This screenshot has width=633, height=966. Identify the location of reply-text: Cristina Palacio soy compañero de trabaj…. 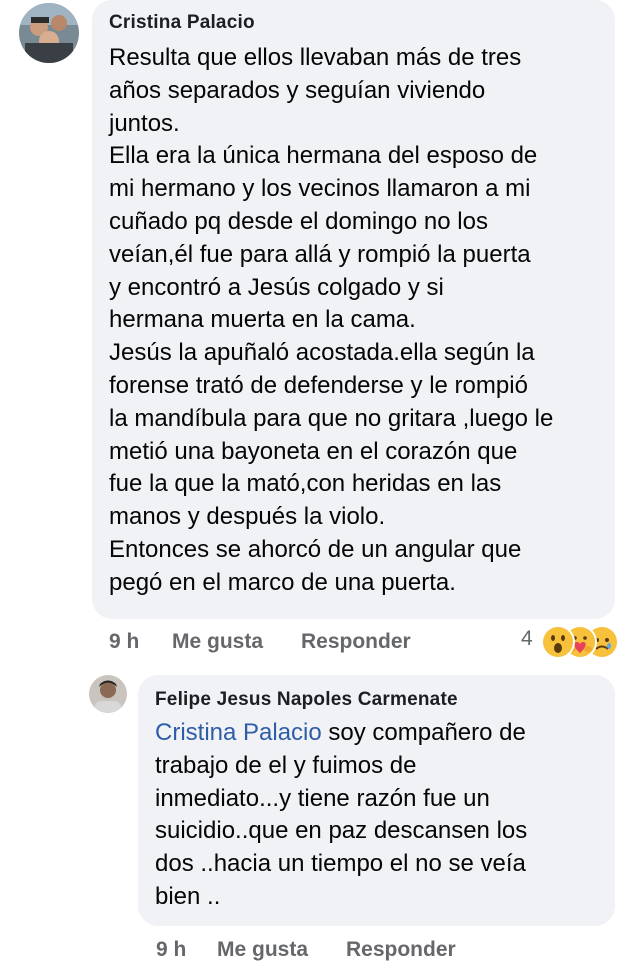
(341, 815).